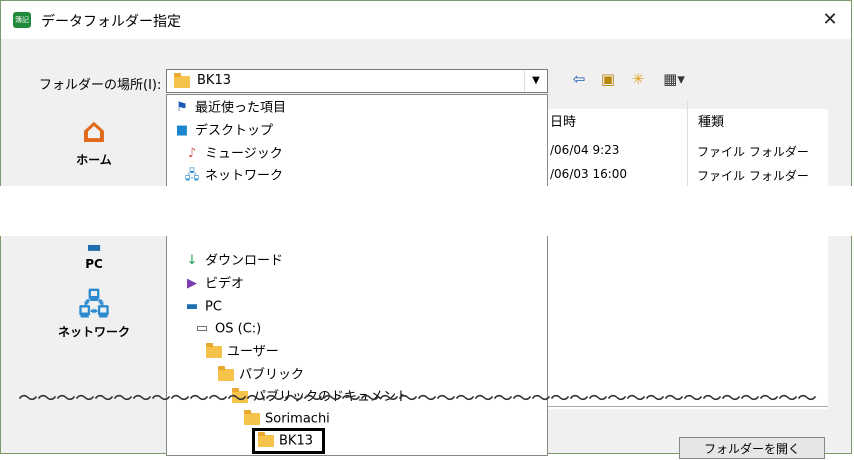 This screenshot has height=460, width=854. What do you see at coordinates (94, 131) in the screenshot?
I see `home-icon: ⌂` at bounding box center [94, 131].